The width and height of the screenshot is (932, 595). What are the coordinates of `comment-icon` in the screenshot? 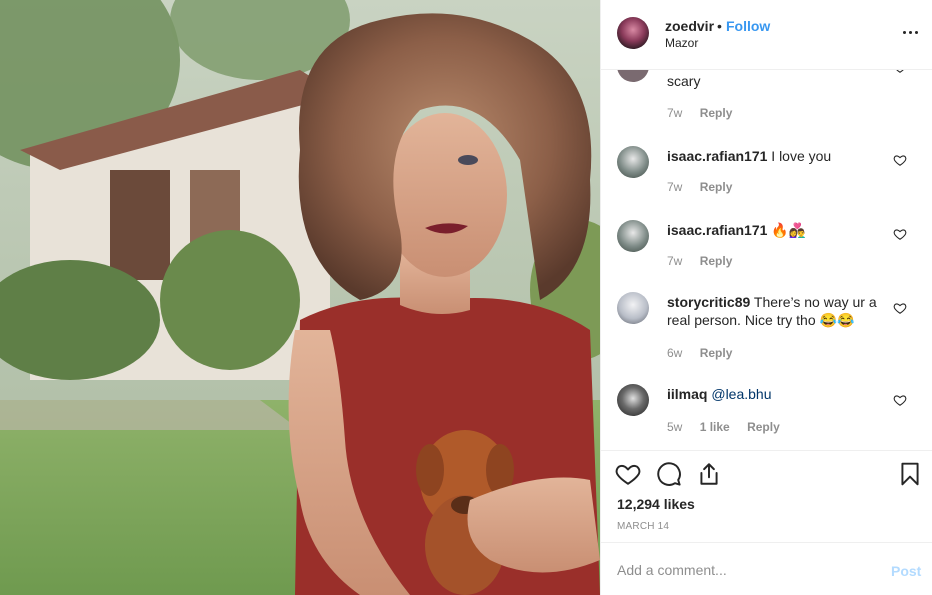 It's located at (669, 474).